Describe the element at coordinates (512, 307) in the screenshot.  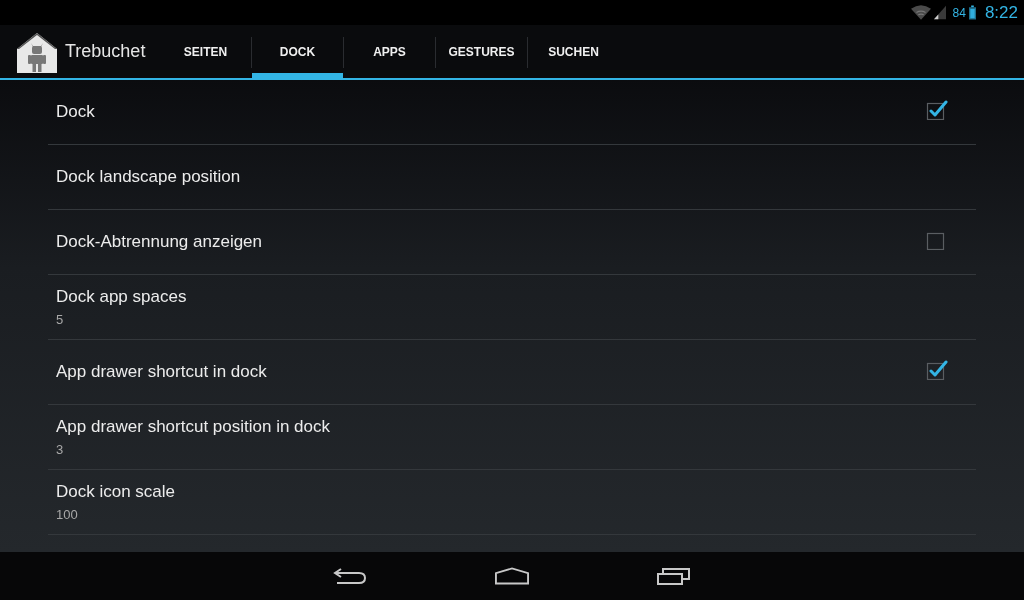
I see `settings-row: Dock app spaces 5` at that location.